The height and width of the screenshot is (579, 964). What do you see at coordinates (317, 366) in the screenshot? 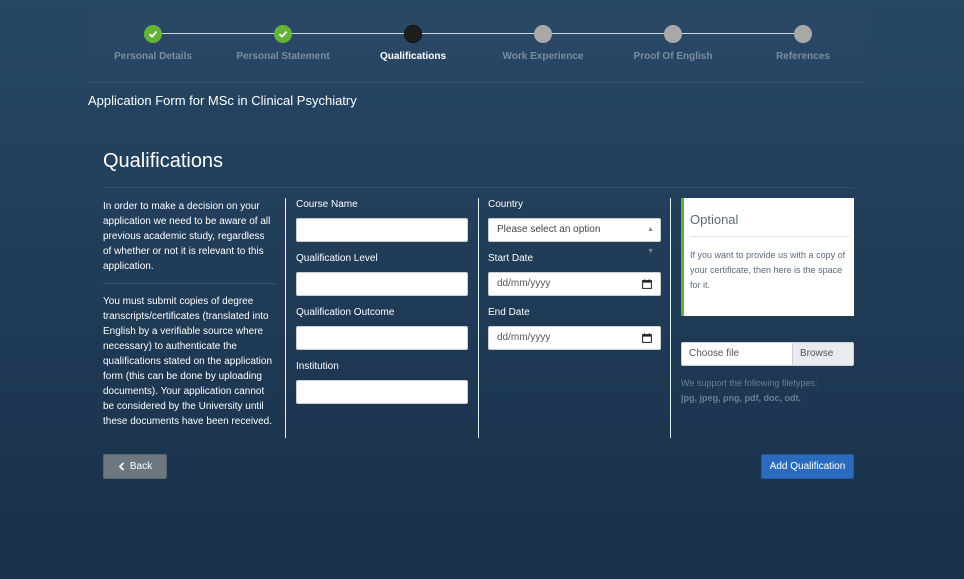
I see `institution-label: Institution` at bounding box center [317, 366].